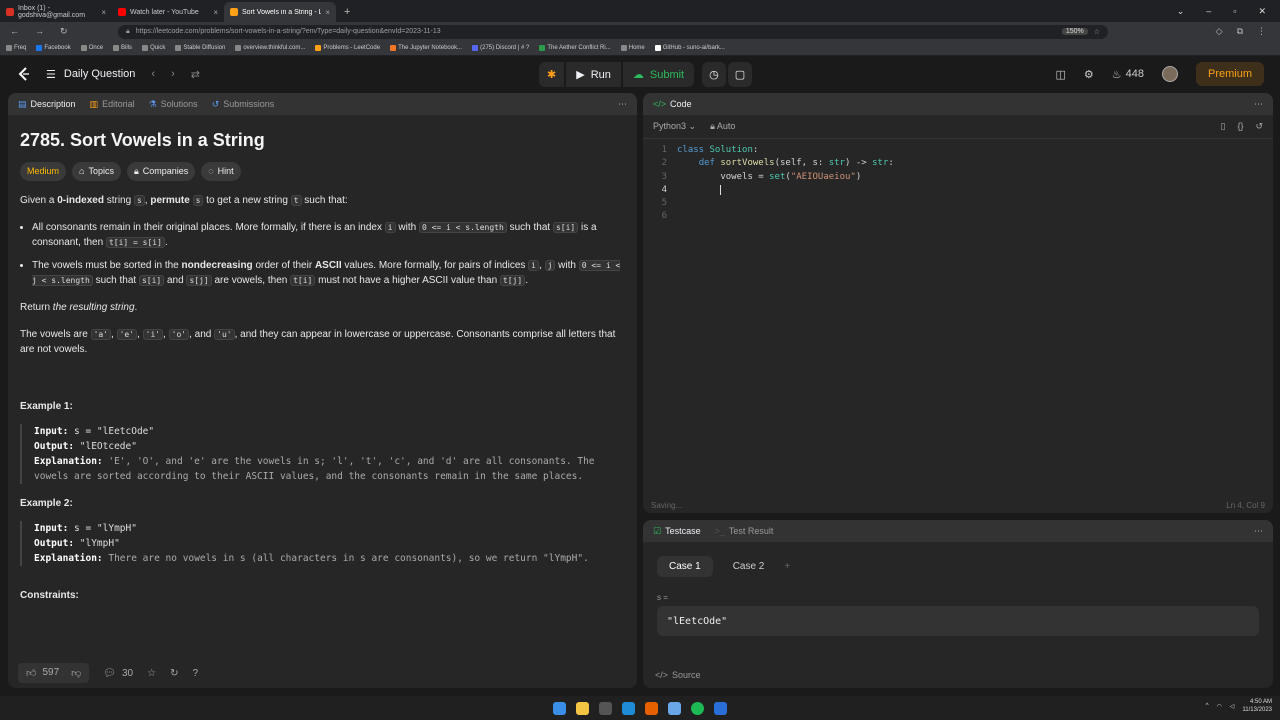  I want to click on code-icon: </>, so click(662, 675).